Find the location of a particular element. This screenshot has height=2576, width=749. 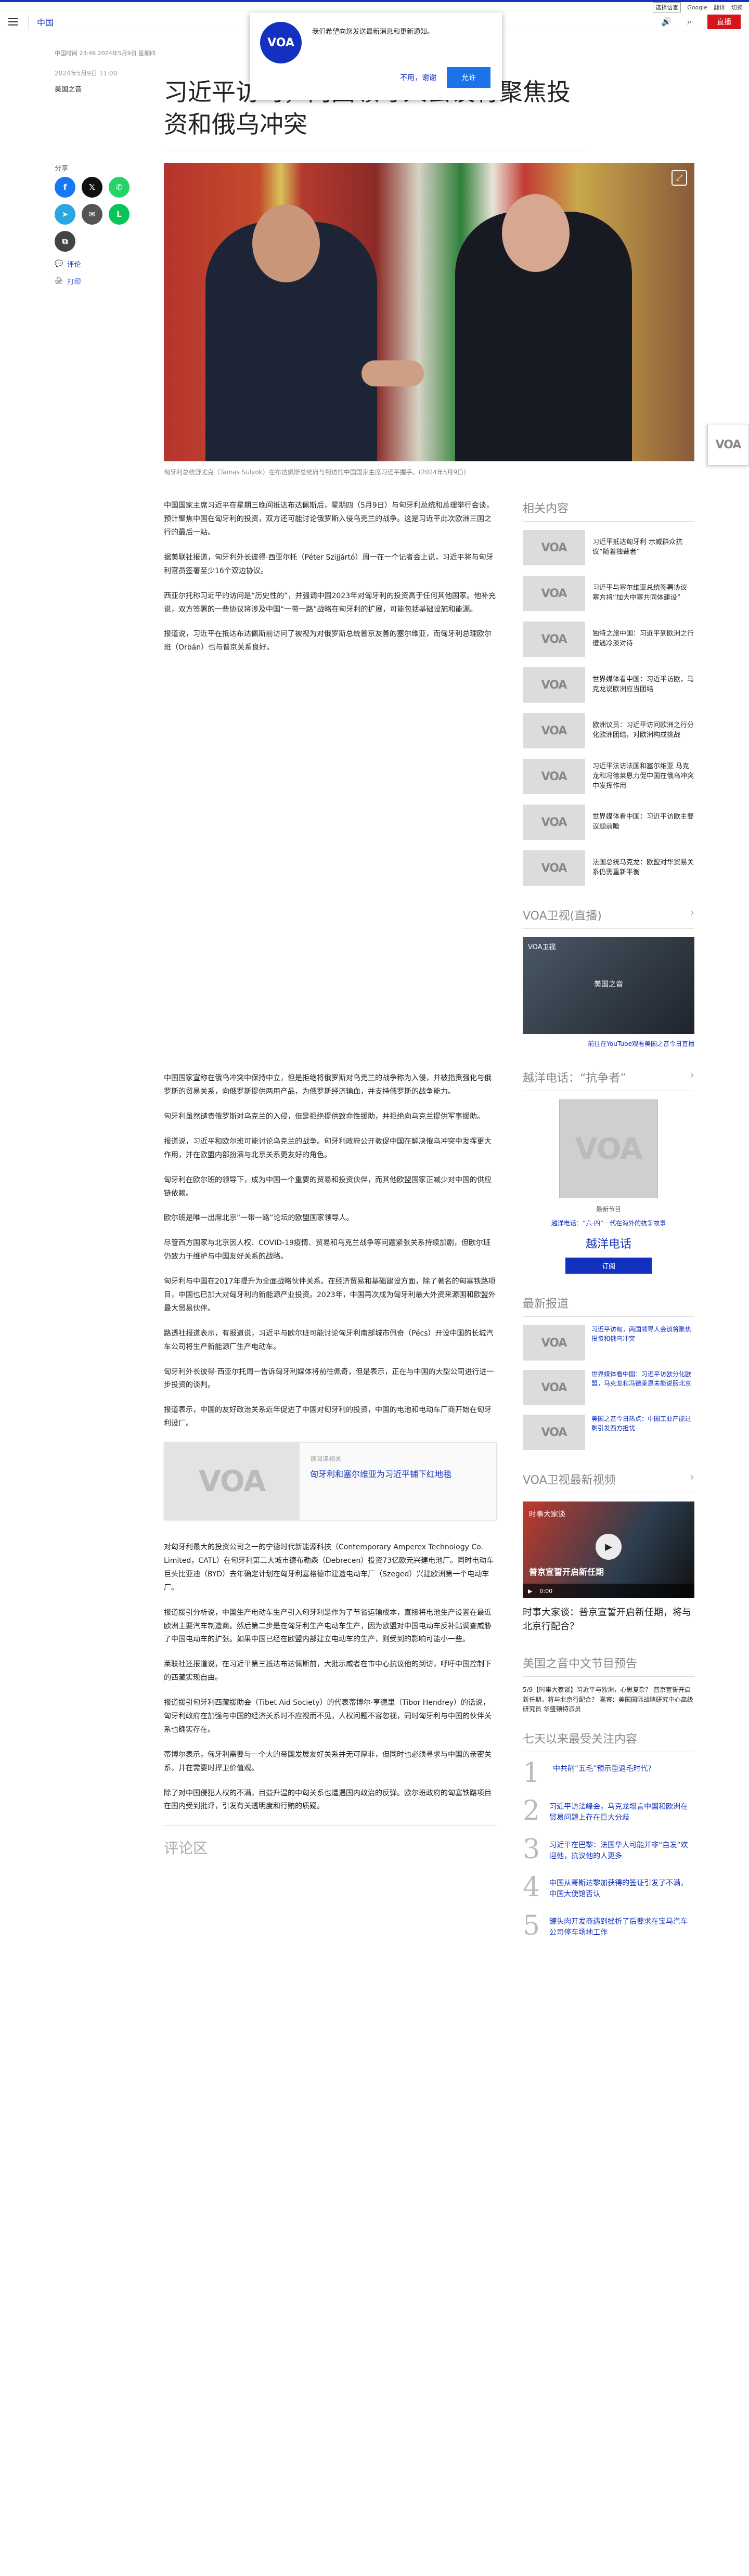

print-icon: 🖨 is located at coordinates (59, 282).